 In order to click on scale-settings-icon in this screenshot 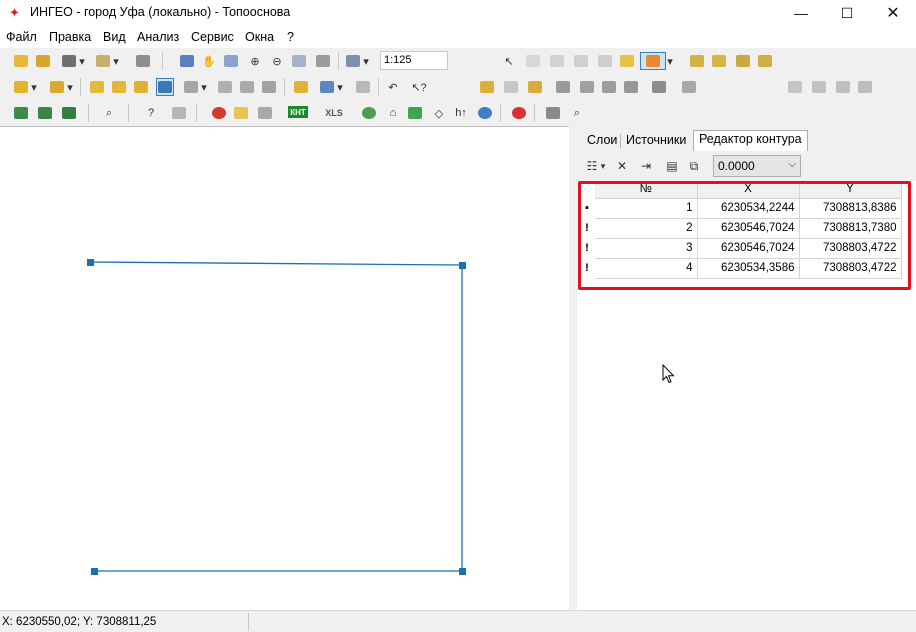, I will do `click(353, 61)`.